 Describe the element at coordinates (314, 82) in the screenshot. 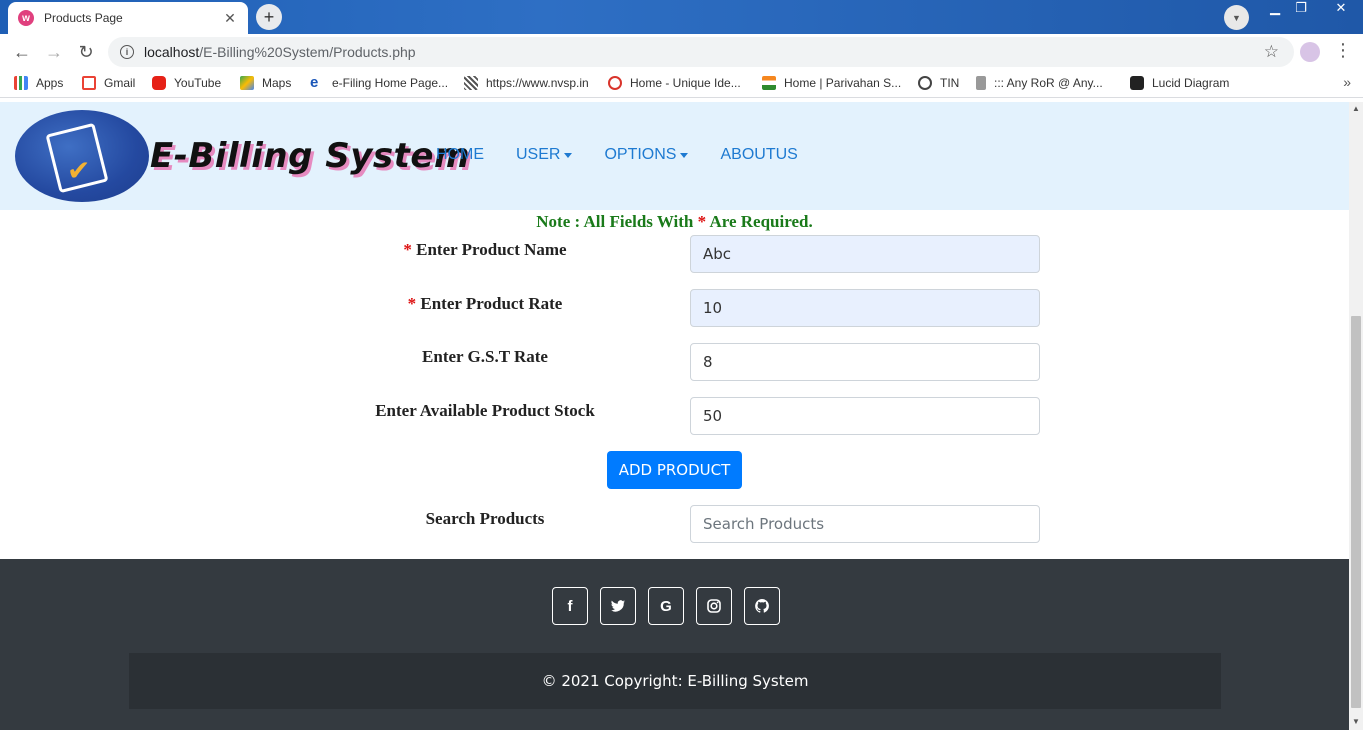

I see `ie-icon: e` at that location.